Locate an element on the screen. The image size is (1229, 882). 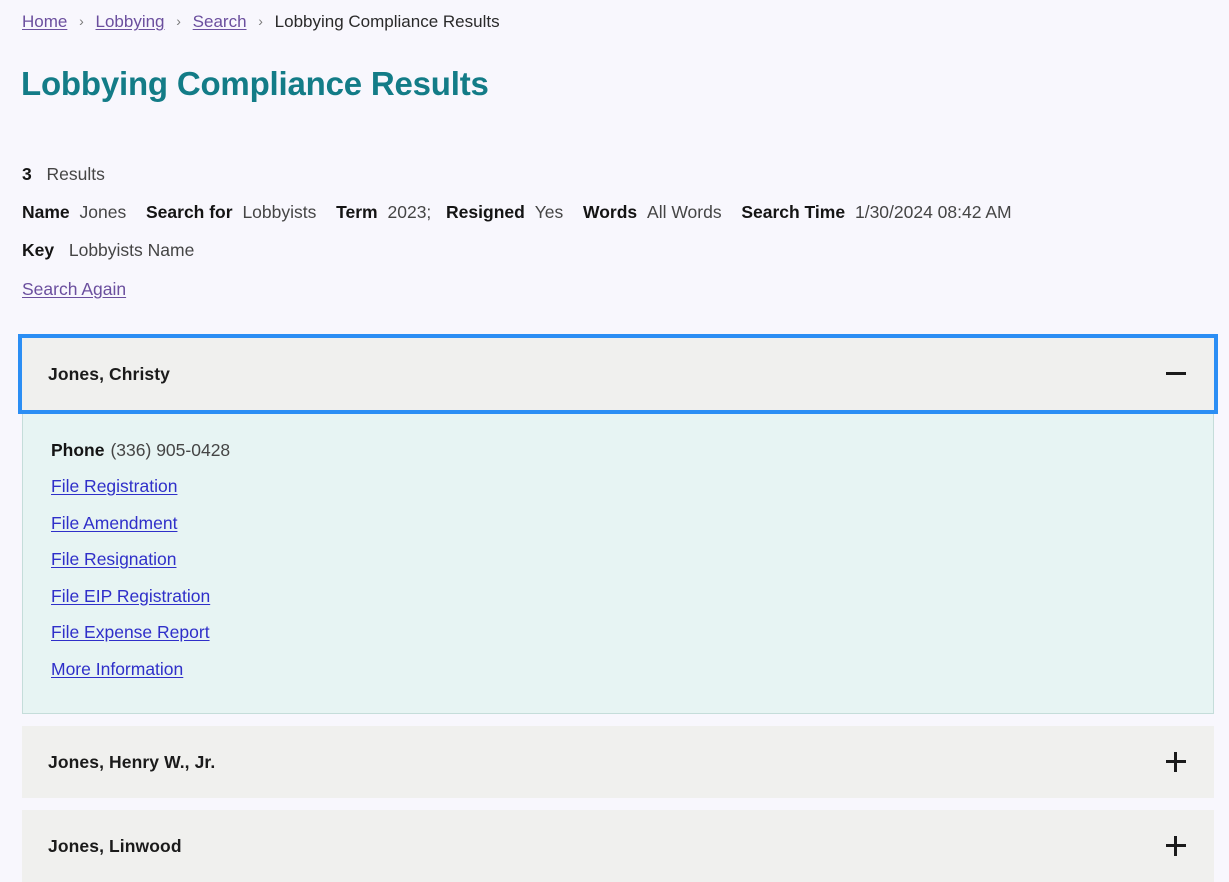
result-item-jones-henry: Jones, Henry W., Jr. is located at coordinates (618, 762).